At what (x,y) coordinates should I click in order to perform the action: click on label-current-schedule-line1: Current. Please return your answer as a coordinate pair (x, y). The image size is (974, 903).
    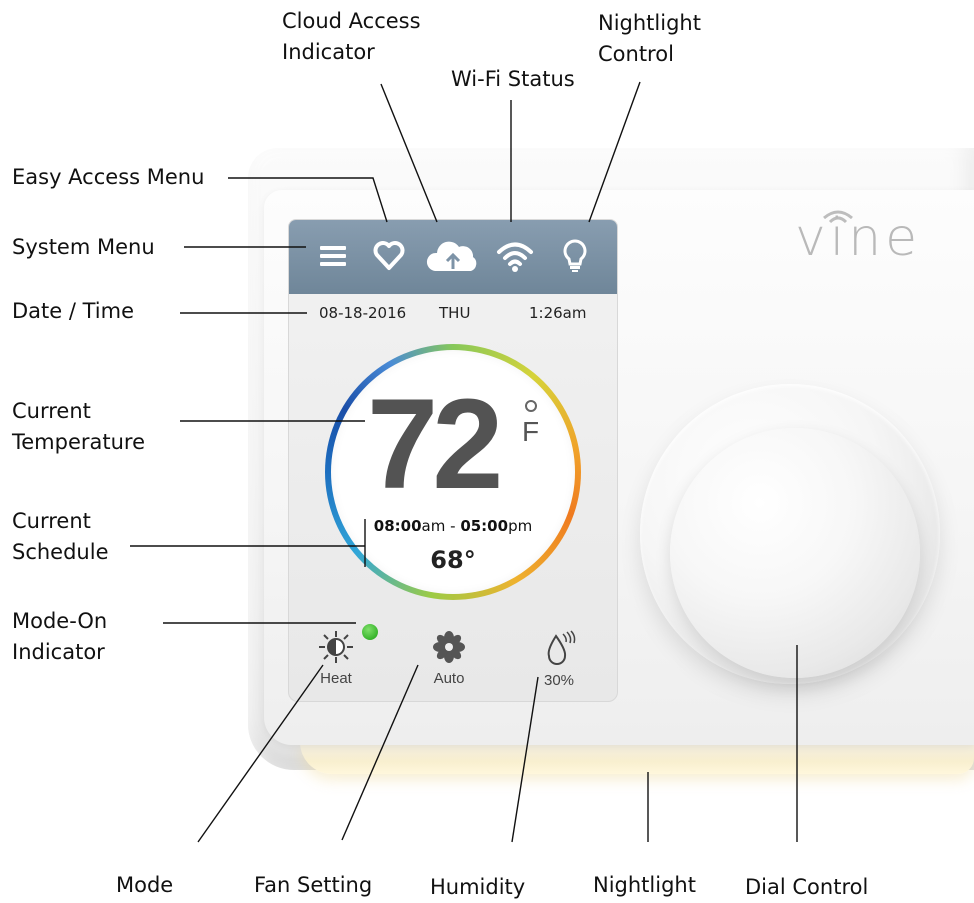
    Looking at the image, I should click on (51, 521).